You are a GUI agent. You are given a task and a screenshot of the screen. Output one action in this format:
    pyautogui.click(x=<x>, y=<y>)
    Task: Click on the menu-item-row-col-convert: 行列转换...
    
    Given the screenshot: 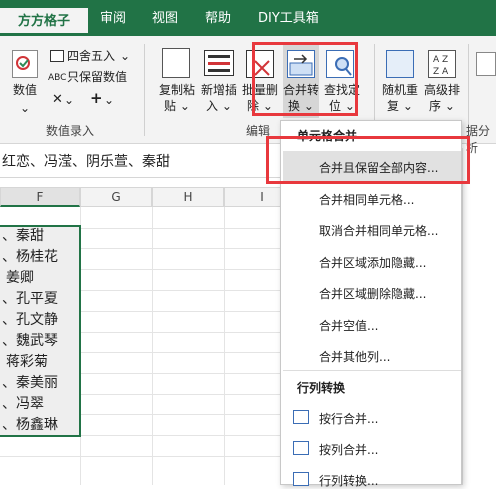 What is the action you would take?
    pyautogui.click(x=348, y=480)
    